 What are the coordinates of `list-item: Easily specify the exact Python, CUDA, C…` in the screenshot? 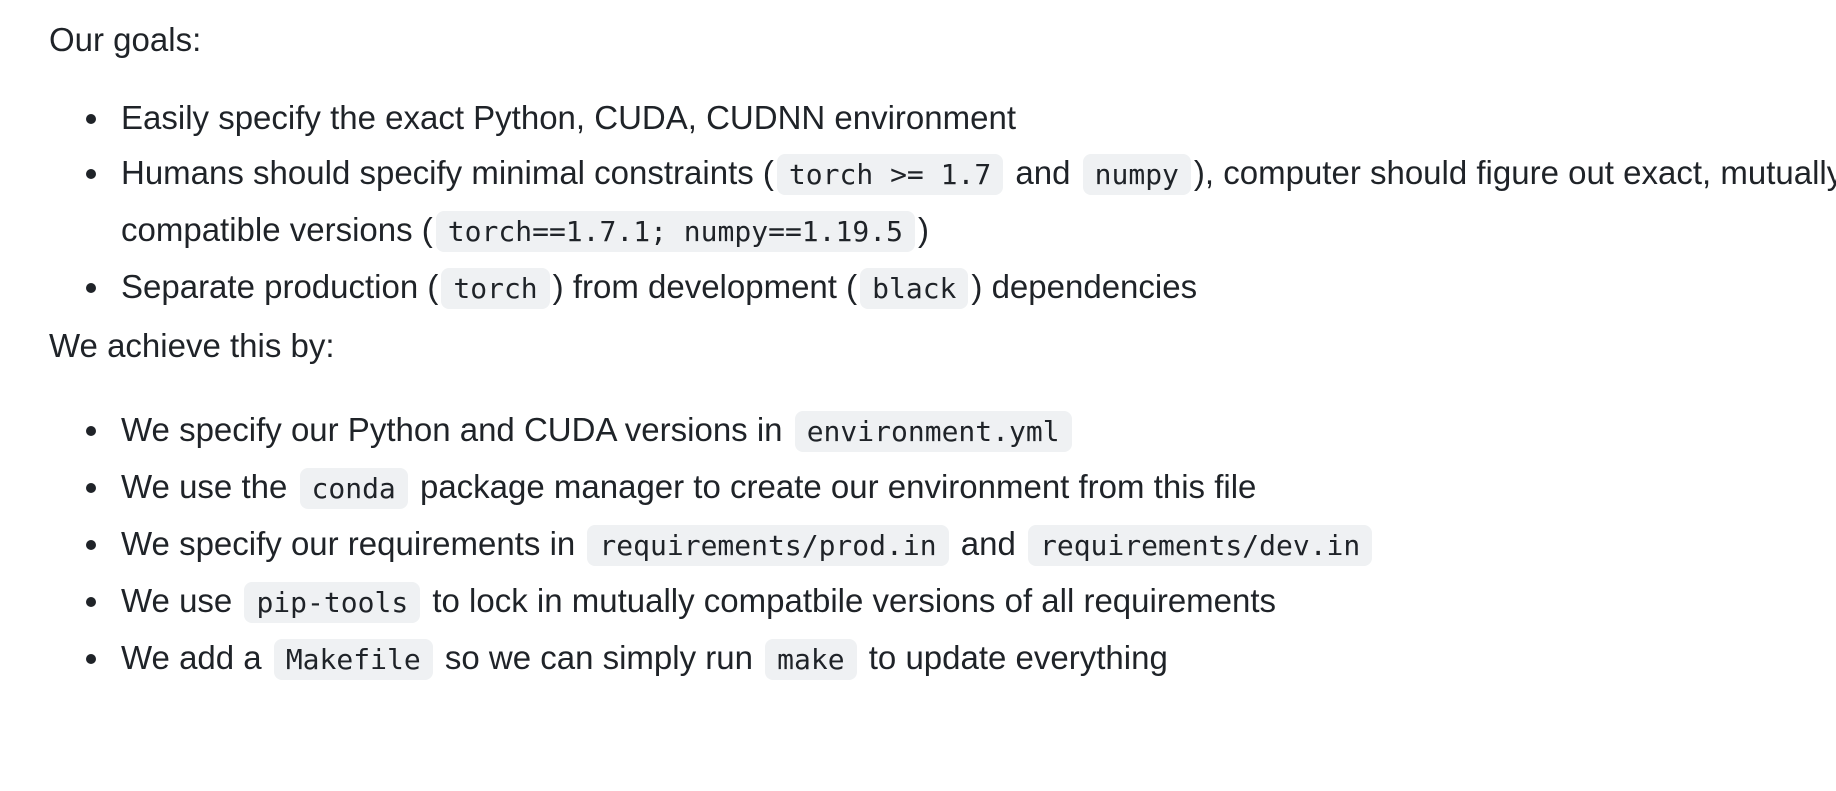 It's located at (961, 117).